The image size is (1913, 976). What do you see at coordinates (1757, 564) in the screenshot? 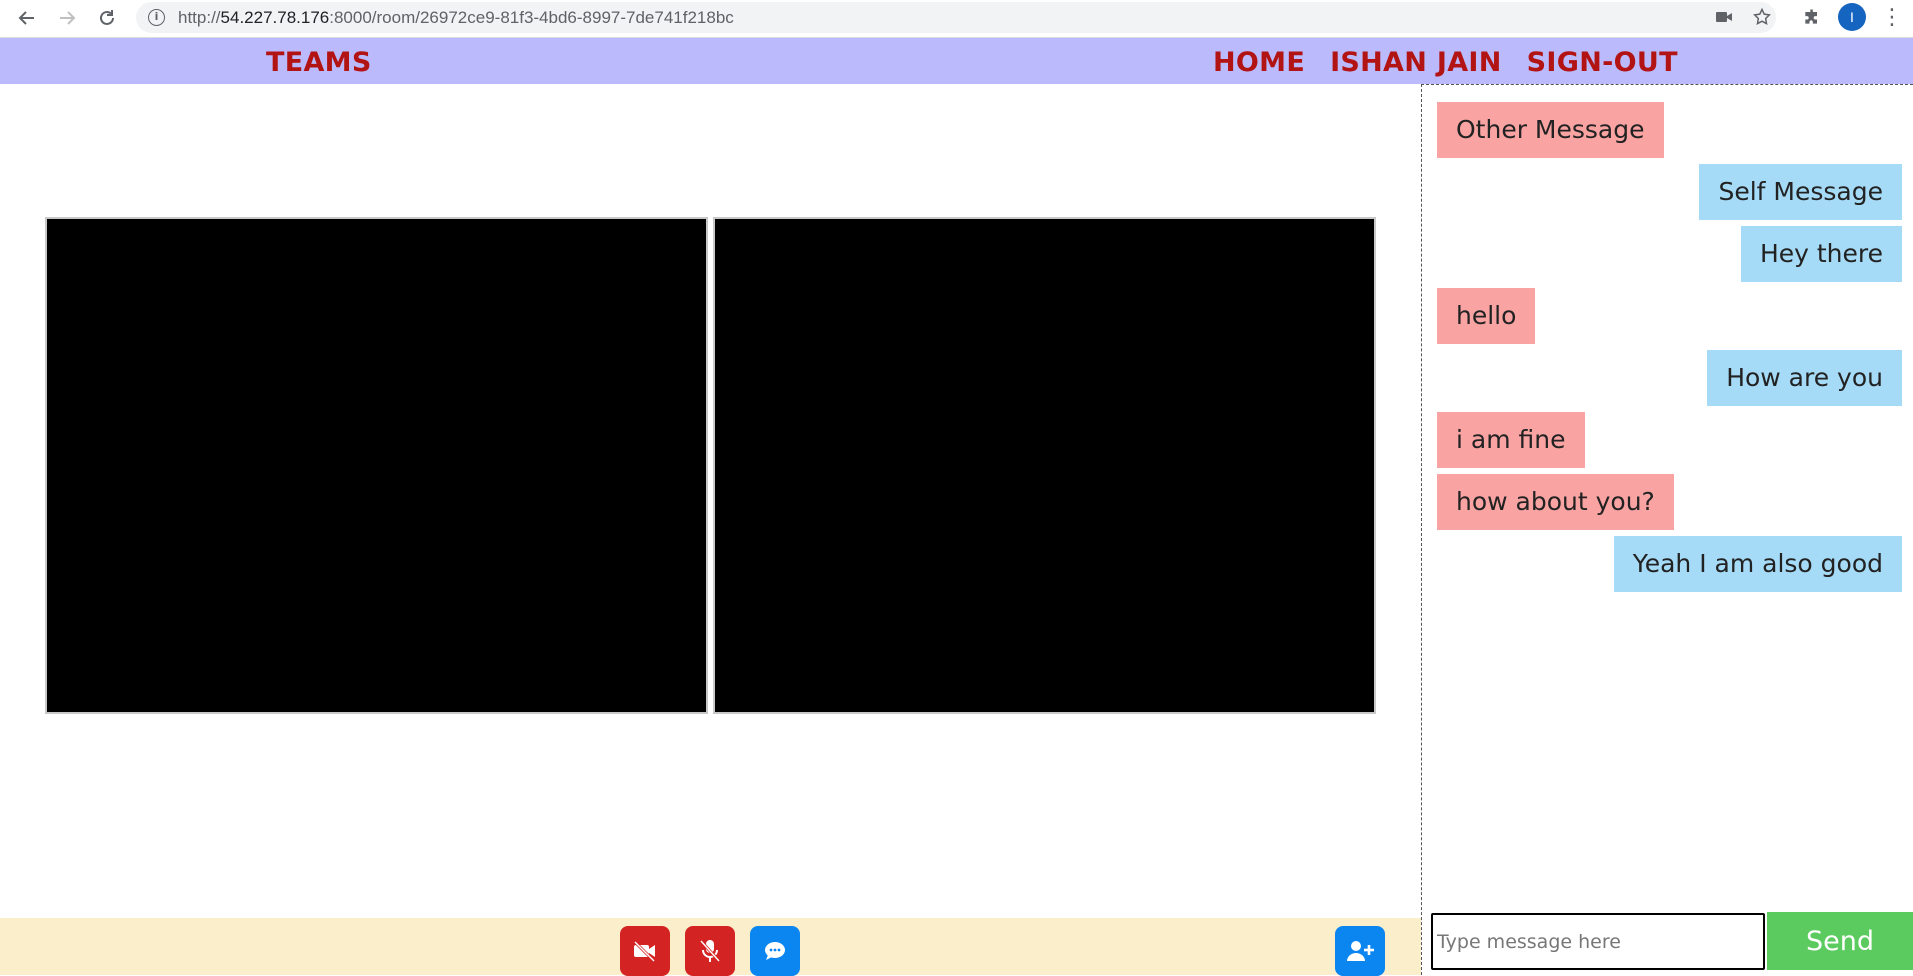
I see `chat-message-self: Yeah I am also good` at bounding box center [1757, 564].